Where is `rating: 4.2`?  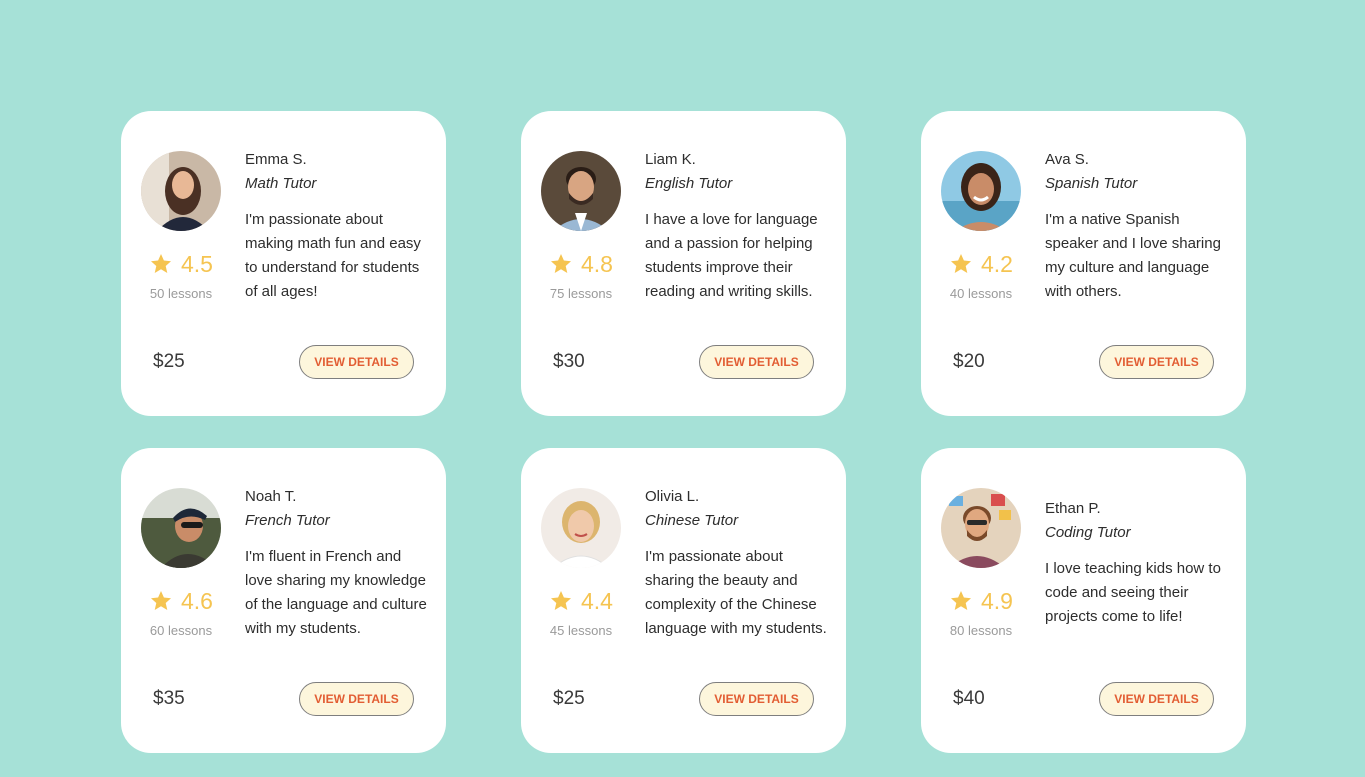 rating: 4.2 is located at coordinates (981, 264).